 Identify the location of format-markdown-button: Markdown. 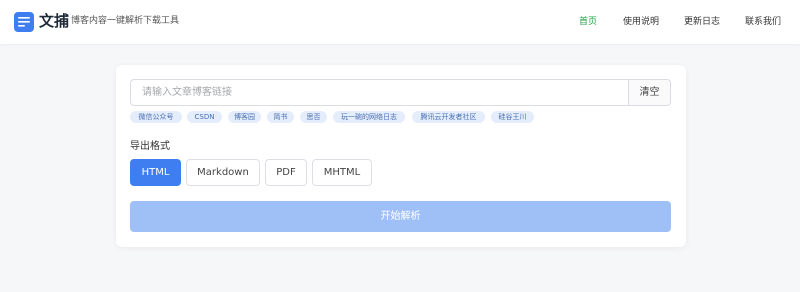
(223, 172).